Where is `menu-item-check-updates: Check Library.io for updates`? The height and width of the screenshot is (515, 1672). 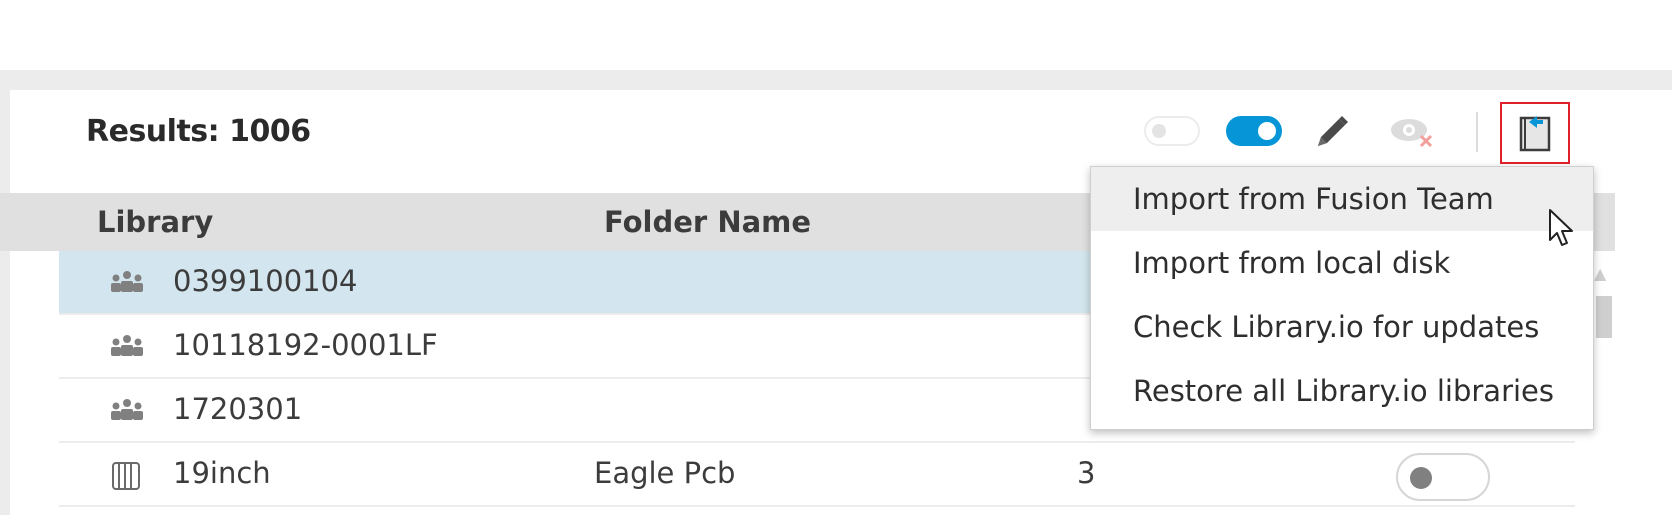
menu-item-check-updates: Check Library.io for updates is located at coordinates (1342, 327).